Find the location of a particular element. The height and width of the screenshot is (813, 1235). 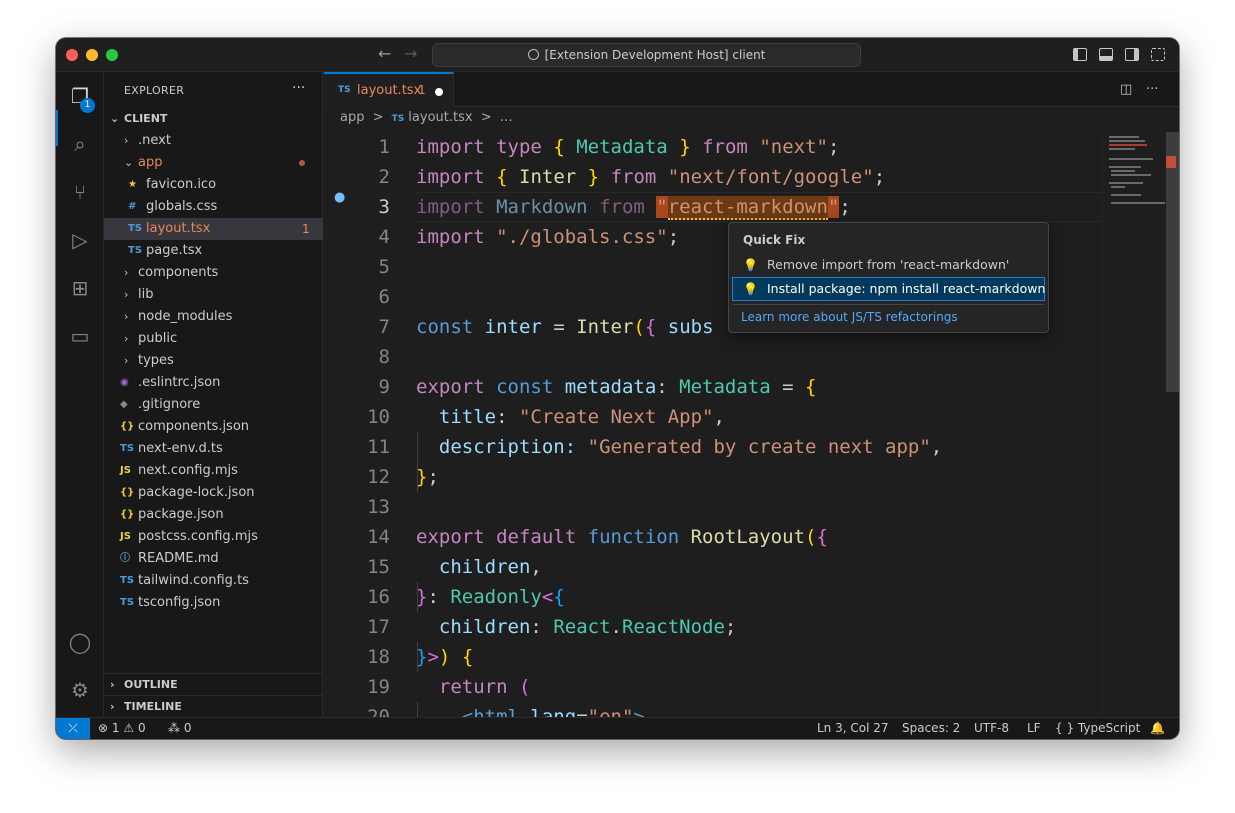

folder-item: › types is located at coordinates (213, 361).